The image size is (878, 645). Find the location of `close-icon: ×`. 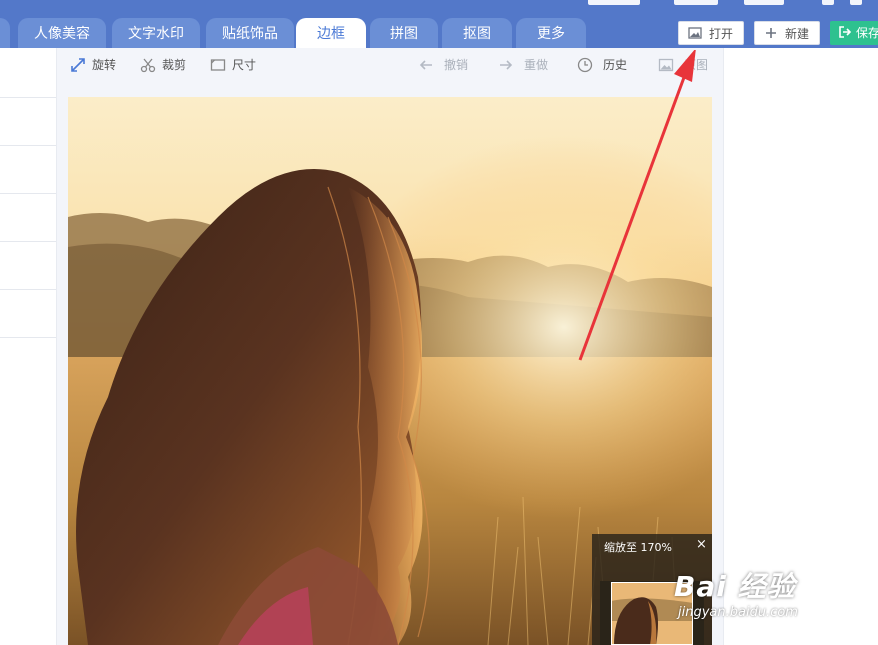

close-icon: × is located at coordinates (701, 544).